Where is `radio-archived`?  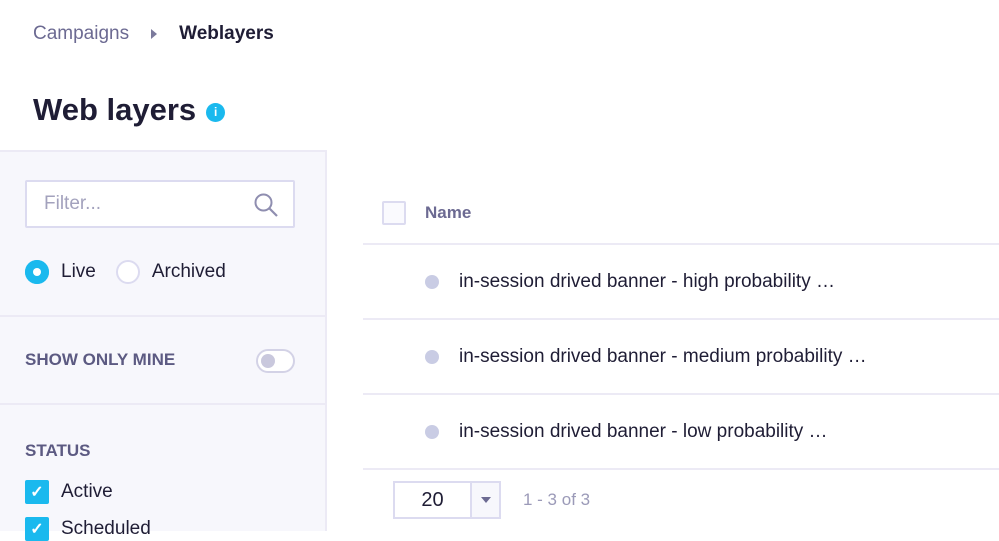 radio-archived is located at coordinates (127, 272).